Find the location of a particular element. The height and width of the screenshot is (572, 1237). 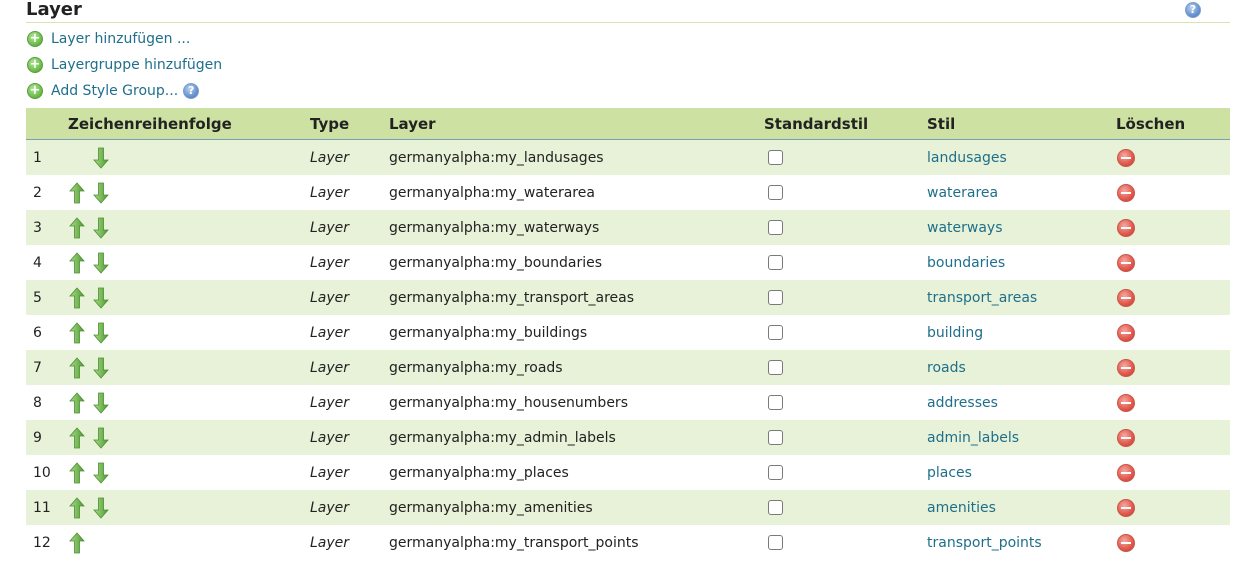

style-link: landusages is located at coordinates (967, 158).